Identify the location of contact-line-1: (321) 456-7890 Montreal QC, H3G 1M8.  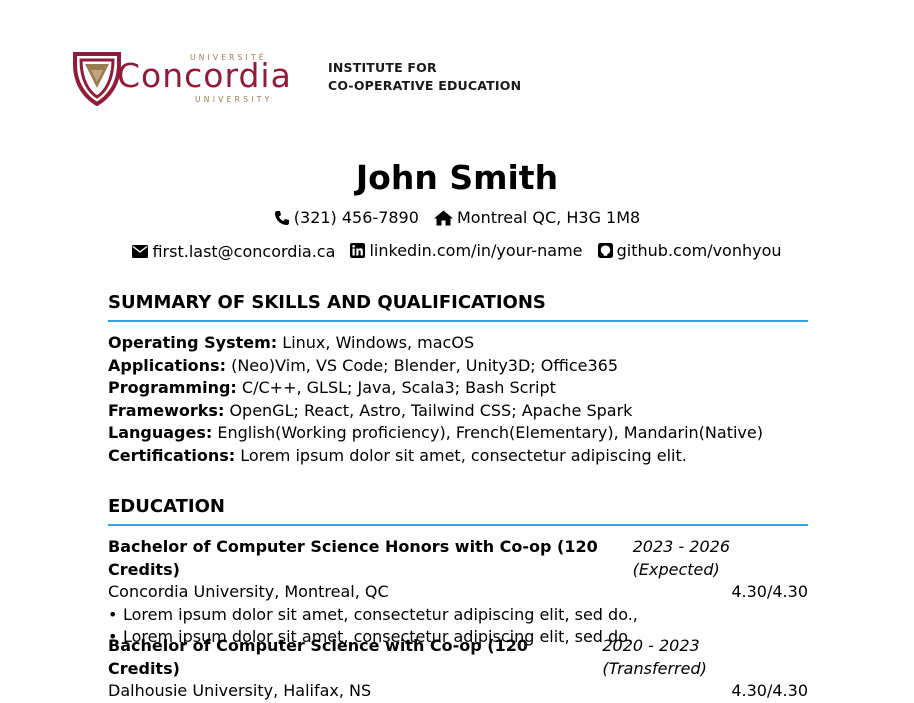
(457, 219).